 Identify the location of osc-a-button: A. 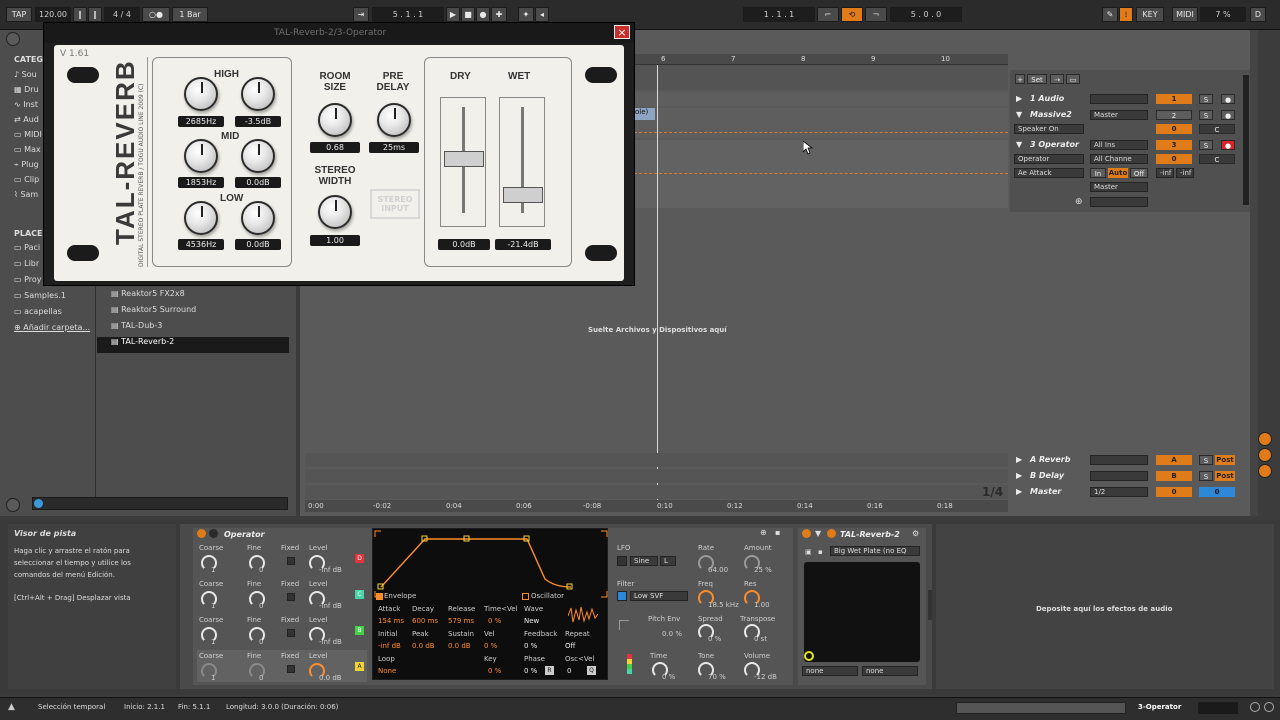
(359, 666).